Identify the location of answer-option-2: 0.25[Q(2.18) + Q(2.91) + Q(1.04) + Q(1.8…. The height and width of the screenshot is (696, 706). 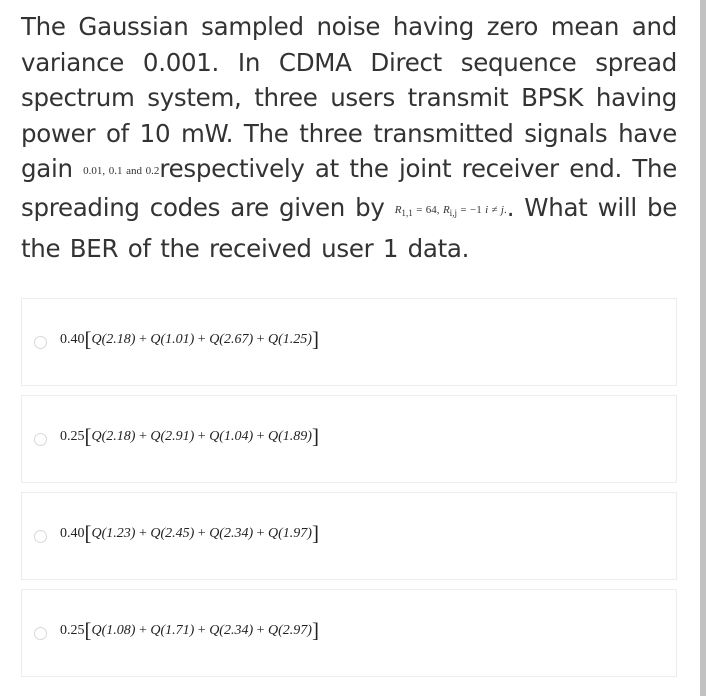
(349, 439).